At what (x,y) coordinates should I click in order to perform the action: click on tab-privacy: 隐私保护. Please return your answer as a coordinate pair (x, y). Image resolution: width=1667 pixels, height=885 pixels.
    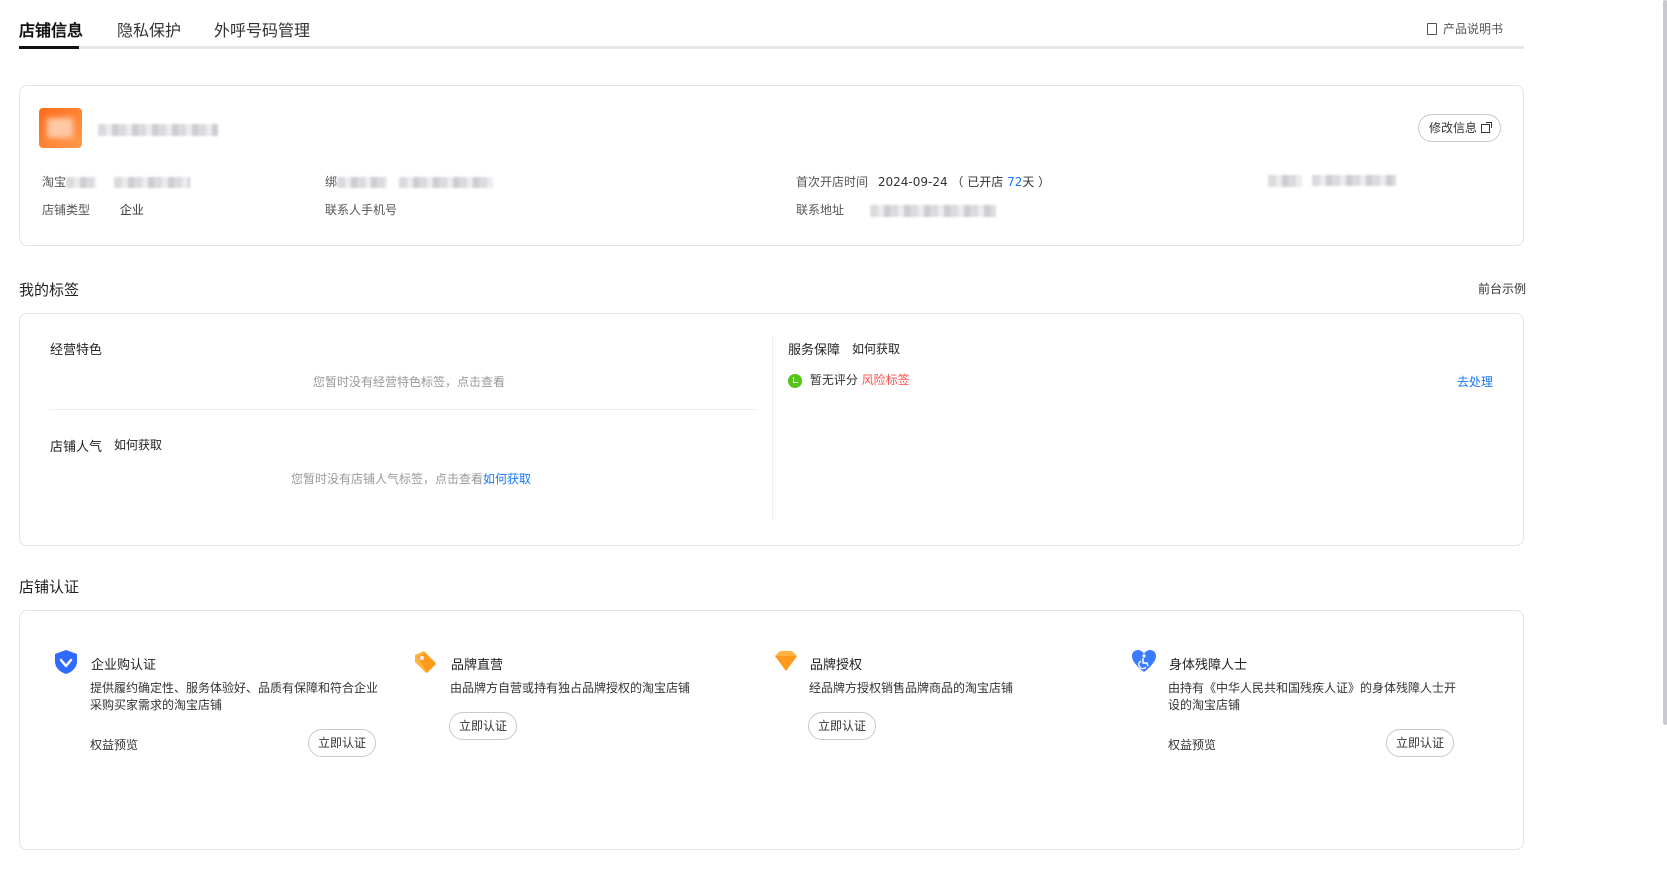
    Looking at the image, I should click on (149, 29).